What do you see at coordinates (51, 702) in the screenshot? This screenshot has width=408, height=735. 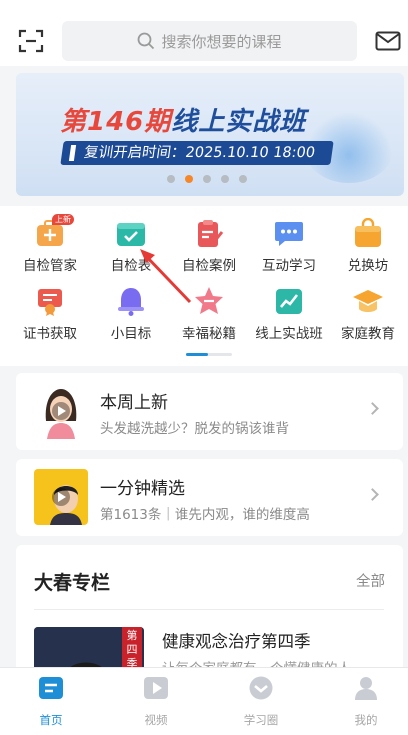 I see `tab-home: 首页` at bounding box center [51, 702].